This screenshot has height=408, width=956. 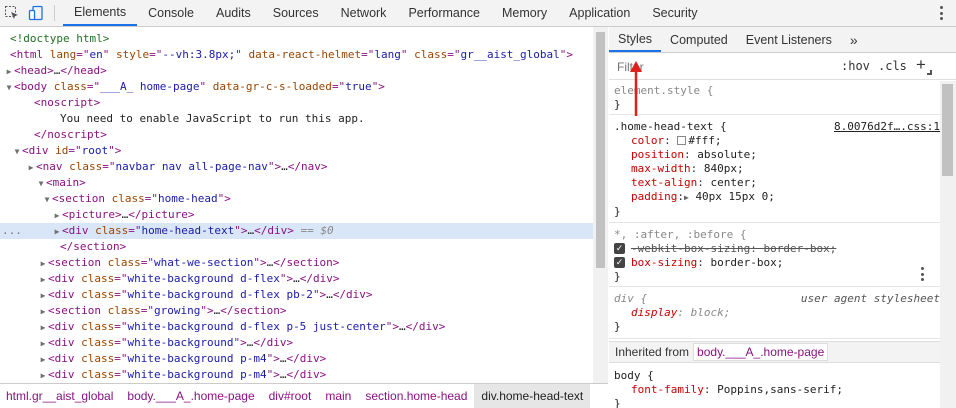 What do you see at coordinates (290, 396) in the screenshot?
I see `breadcrumb-div-root: div#root` at bounding box center [290, 396].